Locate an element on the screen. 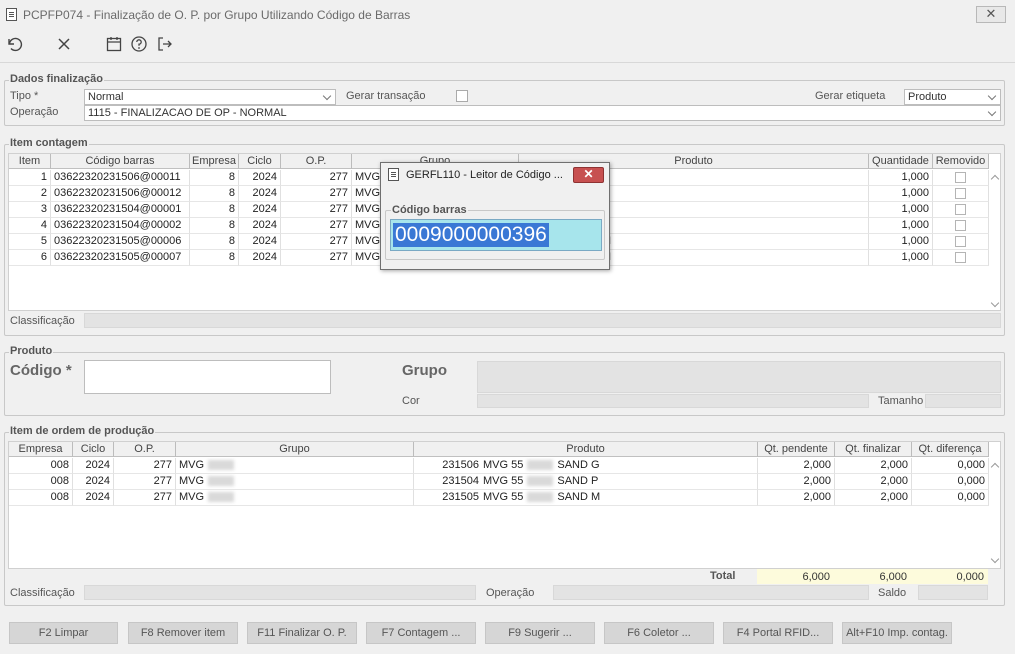  total-finalizar: 6,000 is located at coordinates (872, 576).